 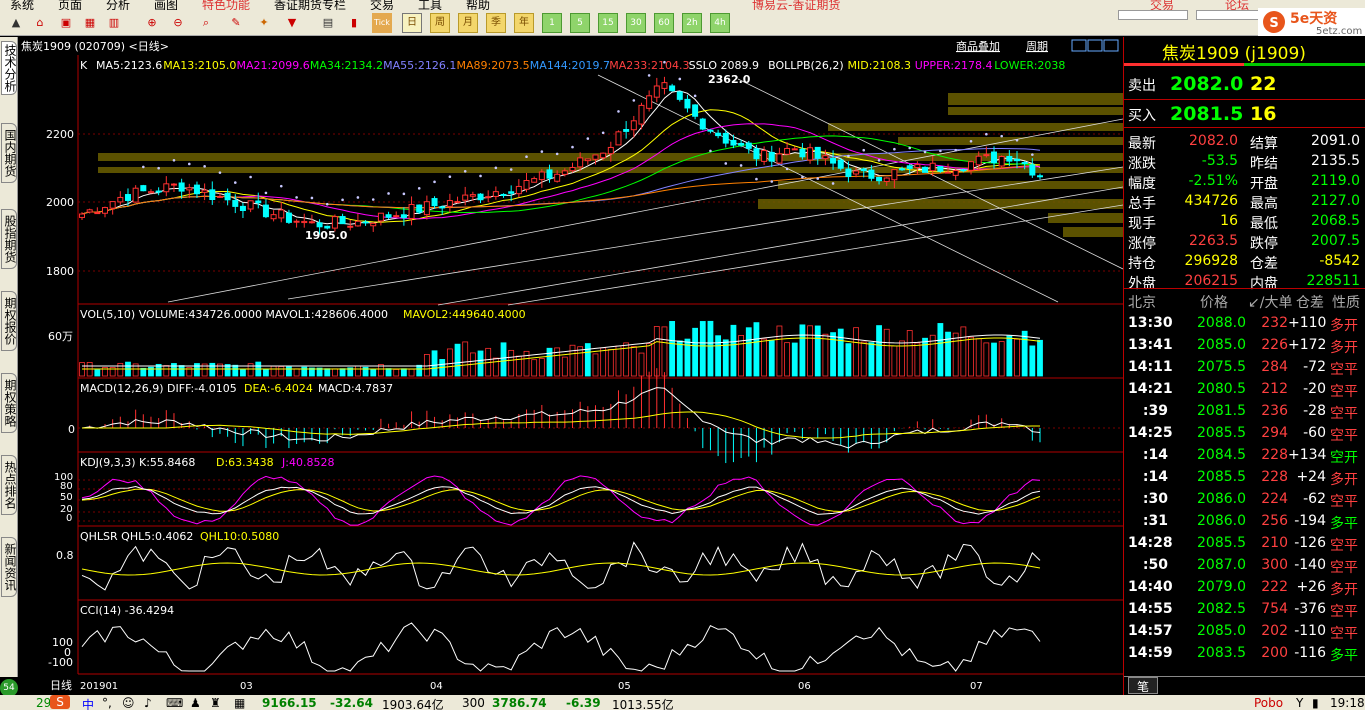 What do you see at coordinates (310, 5) in the screenshot?
I see `menu-column: 香证期货专栏` at bounding box center [310, 5].